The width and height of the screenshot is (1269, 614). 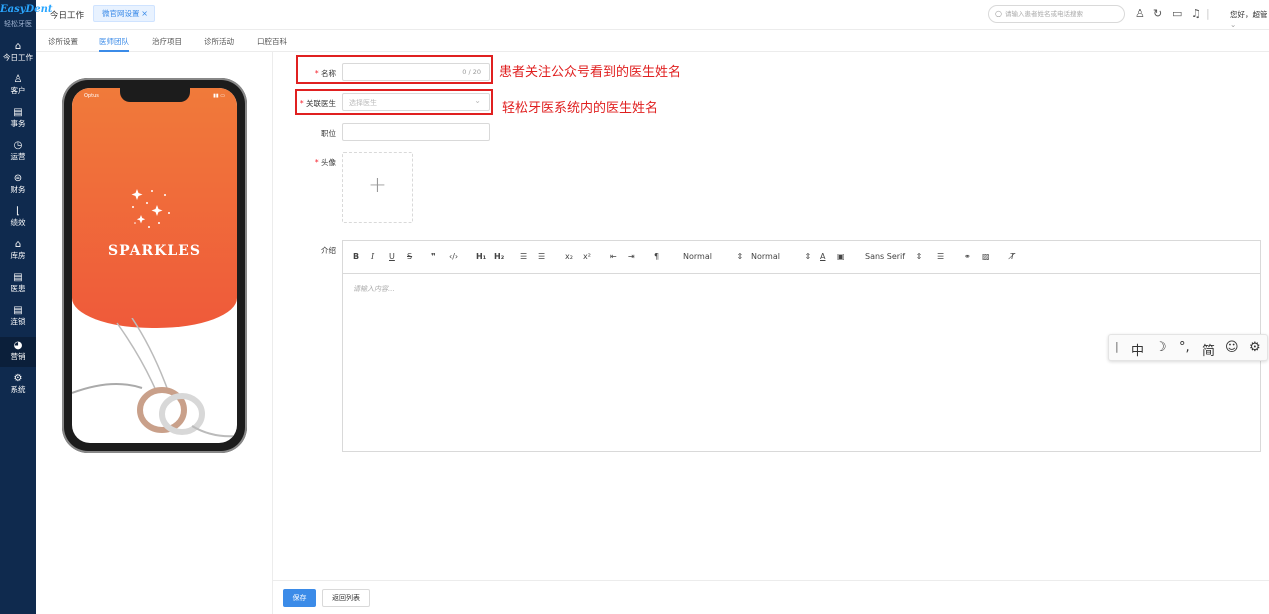 What do you see at coordinates (499, 256) in the screenshot?
I see `header2-button: H₂` at bounding box center [499, 256].